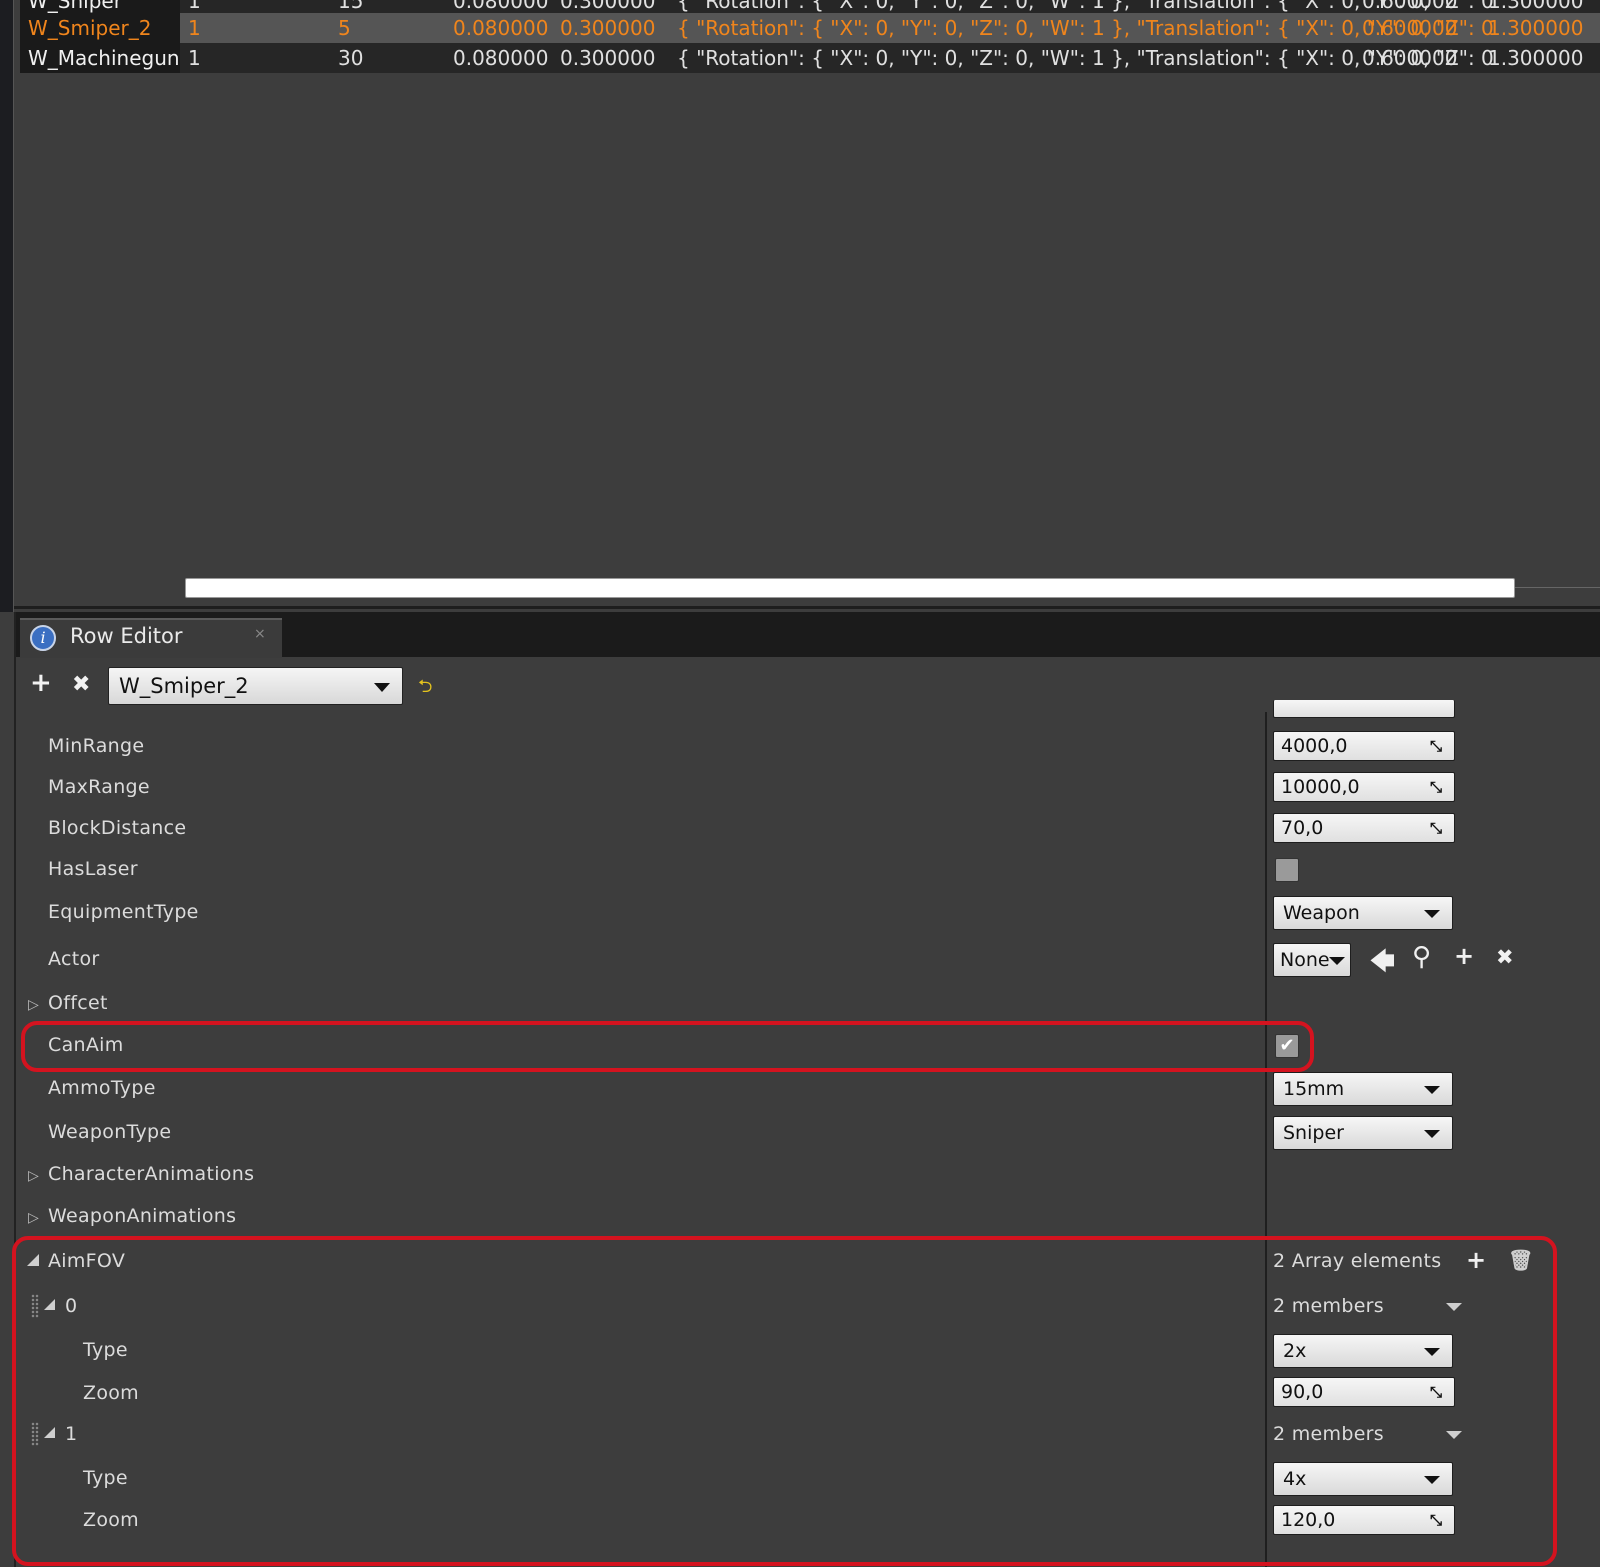  I want to click on info-icon: i, so click(43, 638).